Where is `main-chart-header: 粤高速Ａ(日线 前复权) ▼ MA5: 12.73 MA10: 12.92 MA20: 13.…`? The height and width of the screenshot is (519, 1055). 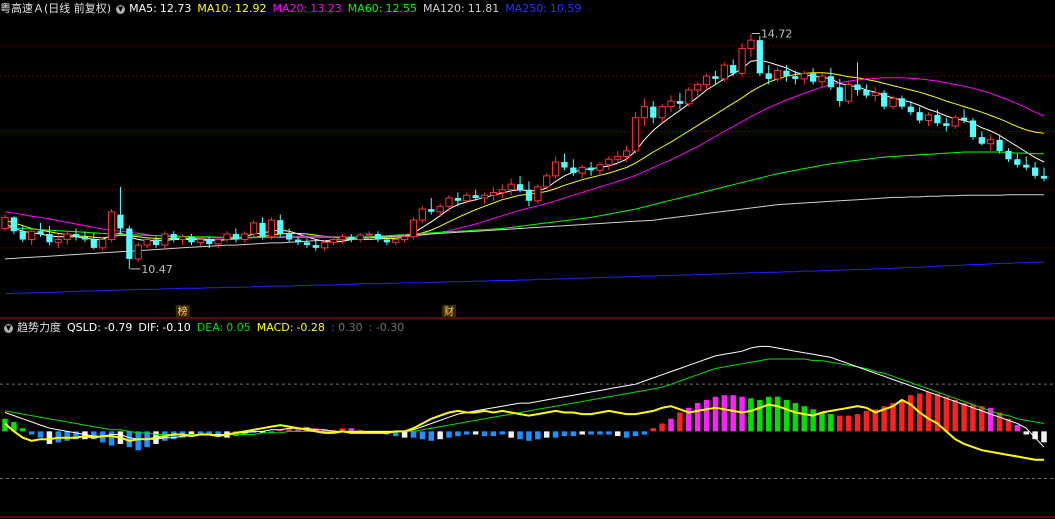
main-chart-header: 粤高速Ａ(日线 前复权) ▼ MA5: 12.73 MA10: 12.92 MA20: 13.… is located at coordinates (293, 9).